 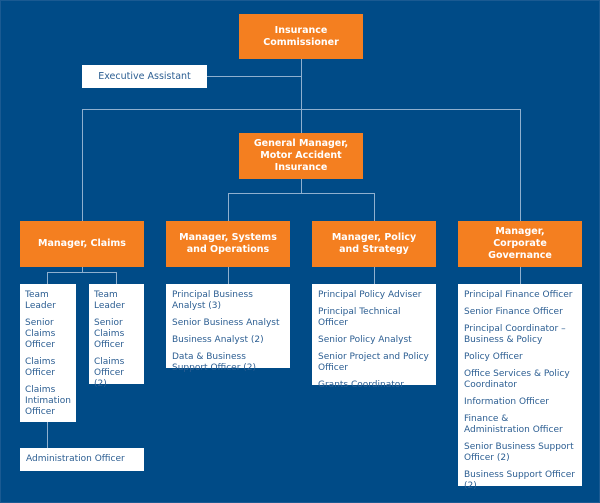 What do you see at coordinates (40, 367) in the screenshot?
I see `staff-role: Claims Officer` at bounding box center [40, 367].